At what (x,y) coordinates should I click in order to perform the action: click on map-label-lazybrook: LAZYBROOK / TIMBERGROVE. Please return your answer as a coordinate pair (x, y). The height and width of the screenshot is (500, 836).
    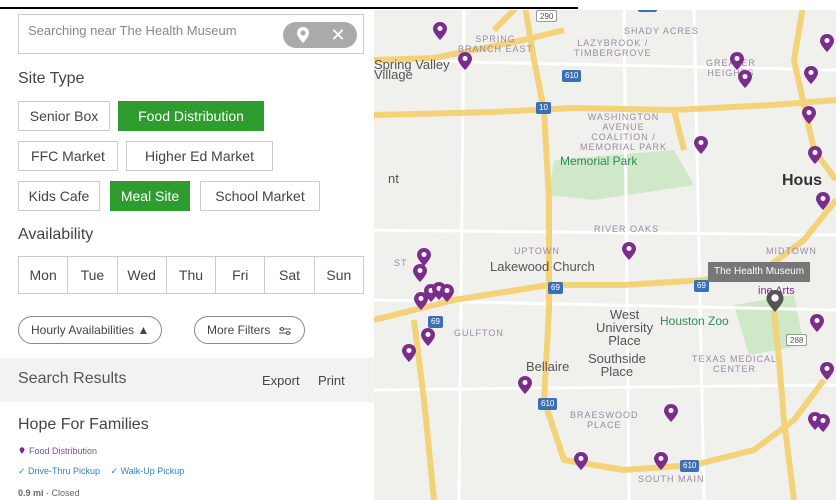
    Looking at the image, I should click on (613, 48).